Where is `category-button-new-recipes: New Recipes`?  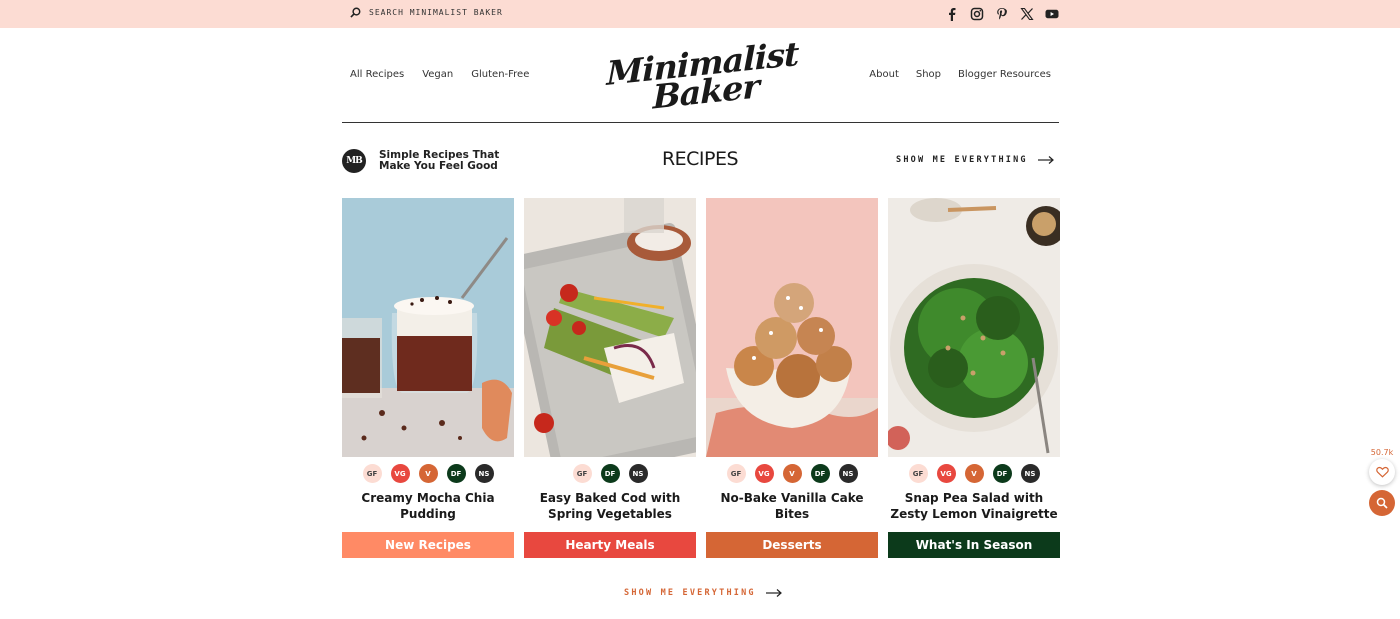
category-button-new-recipes: New Recipes is located at coordinates (428, 545).